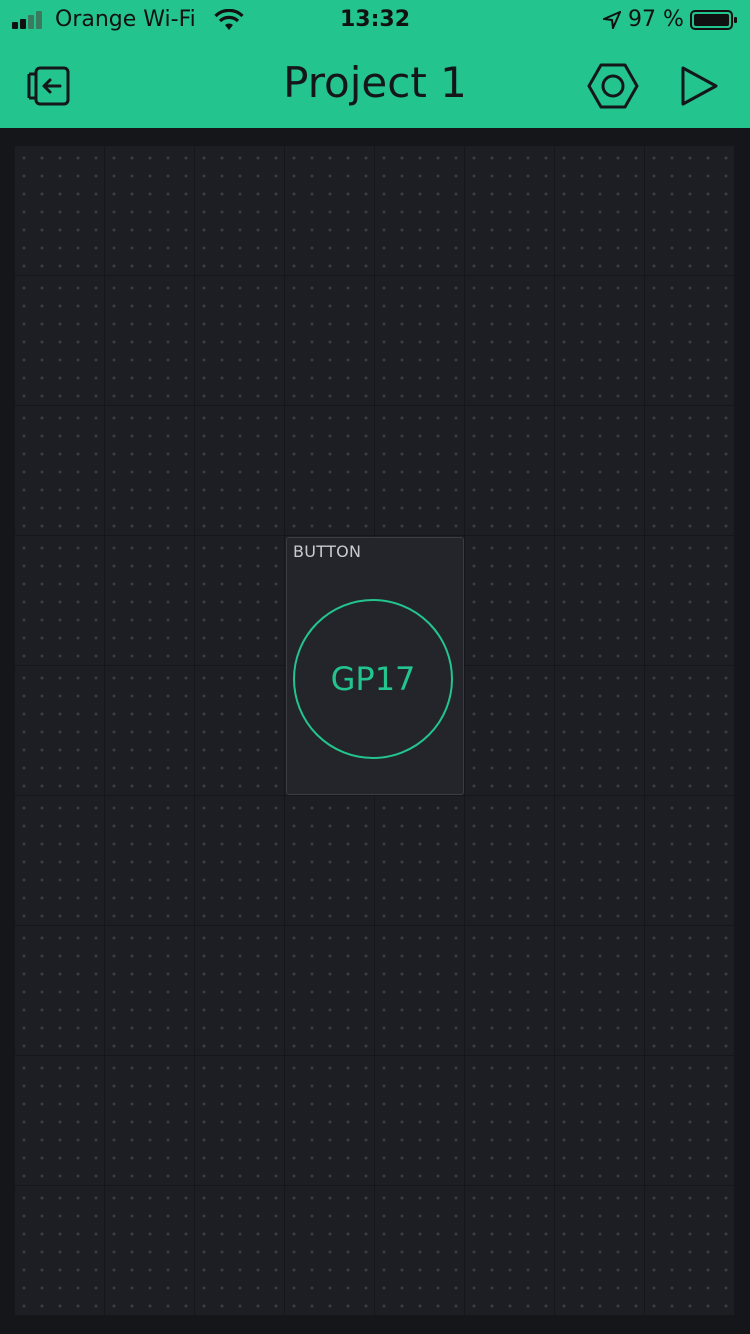 This screenshot has width=750, height=1334. What do you see at coordinates (713, 20) in the screenshot?
I see `battery-icon` at bounding box center [713, 20].